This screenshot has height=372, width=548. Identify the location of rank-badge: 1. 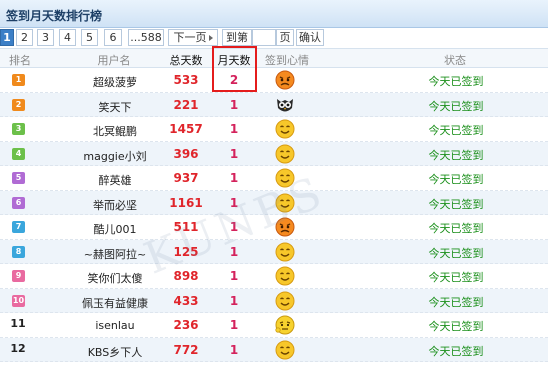
(18, 80).